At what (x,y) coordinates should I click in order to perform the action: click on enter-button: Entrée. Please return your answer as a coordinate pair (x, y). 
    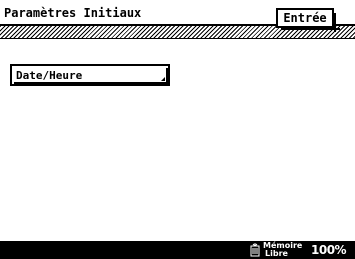
    Looking at the image, I should click on (308, 20).